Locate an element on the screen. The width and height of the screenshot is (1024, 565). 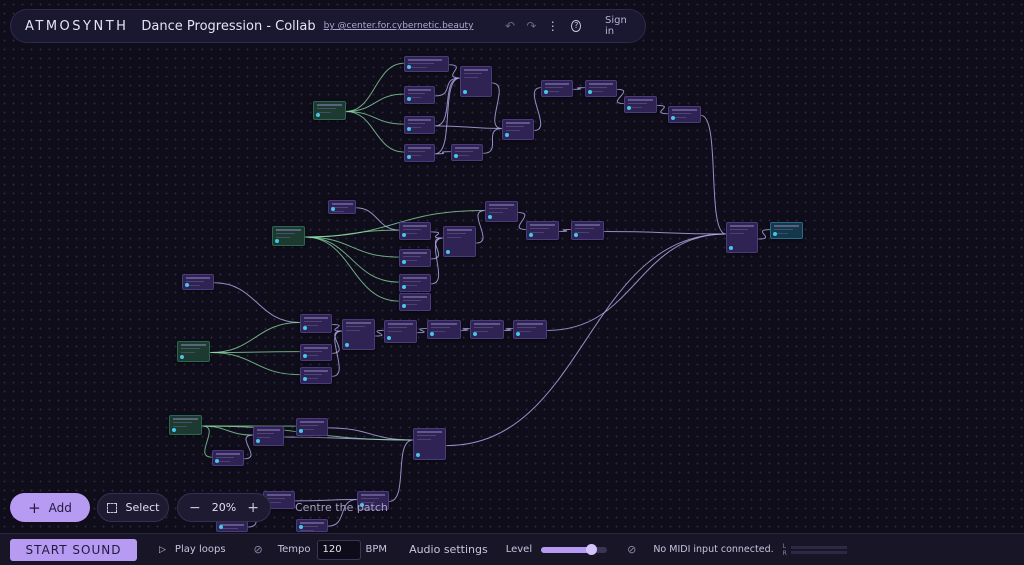
play-loops-button: ▷ Play loops is located at coordinates (192, 549).